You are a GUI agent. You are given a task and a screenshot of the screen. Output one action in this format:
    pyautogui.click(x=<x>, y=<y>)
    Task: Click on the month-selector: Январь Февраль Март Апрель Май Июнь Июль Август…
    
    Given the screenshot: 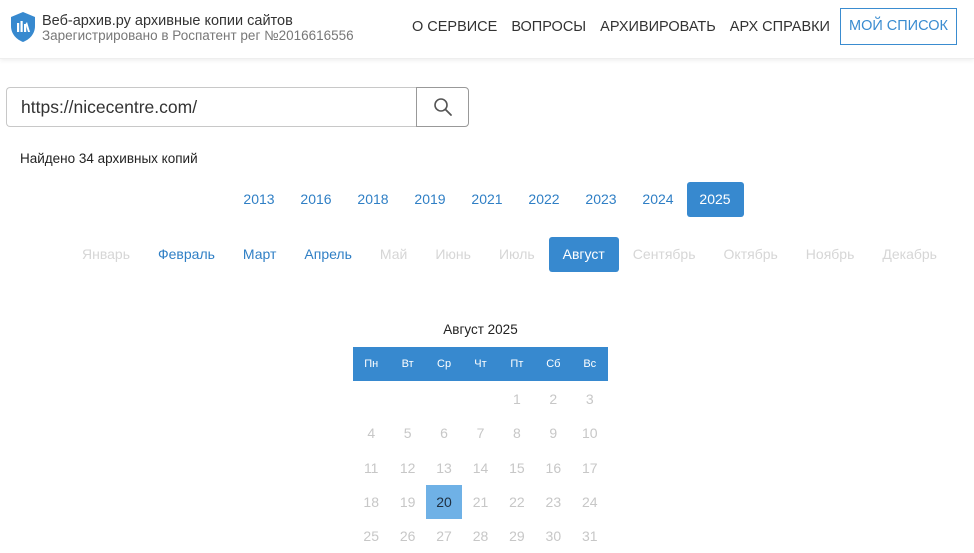 What is the action you would take?
    pyautogui.click(x=509, y=254)
    